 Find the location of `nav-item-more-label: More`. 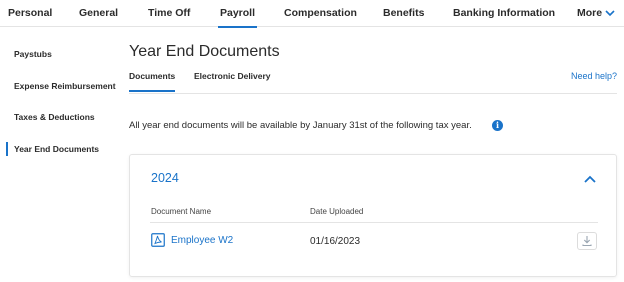

nav-item-more-label: More is located at coordinates (590, 13).